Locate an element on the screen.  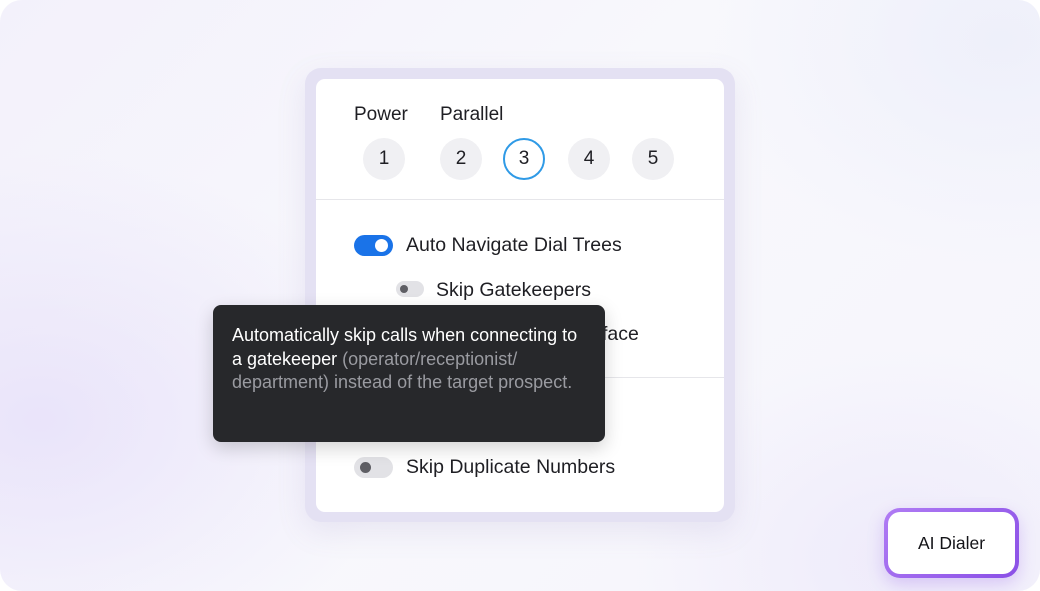
section-divider is located at coordinates (520, 199).